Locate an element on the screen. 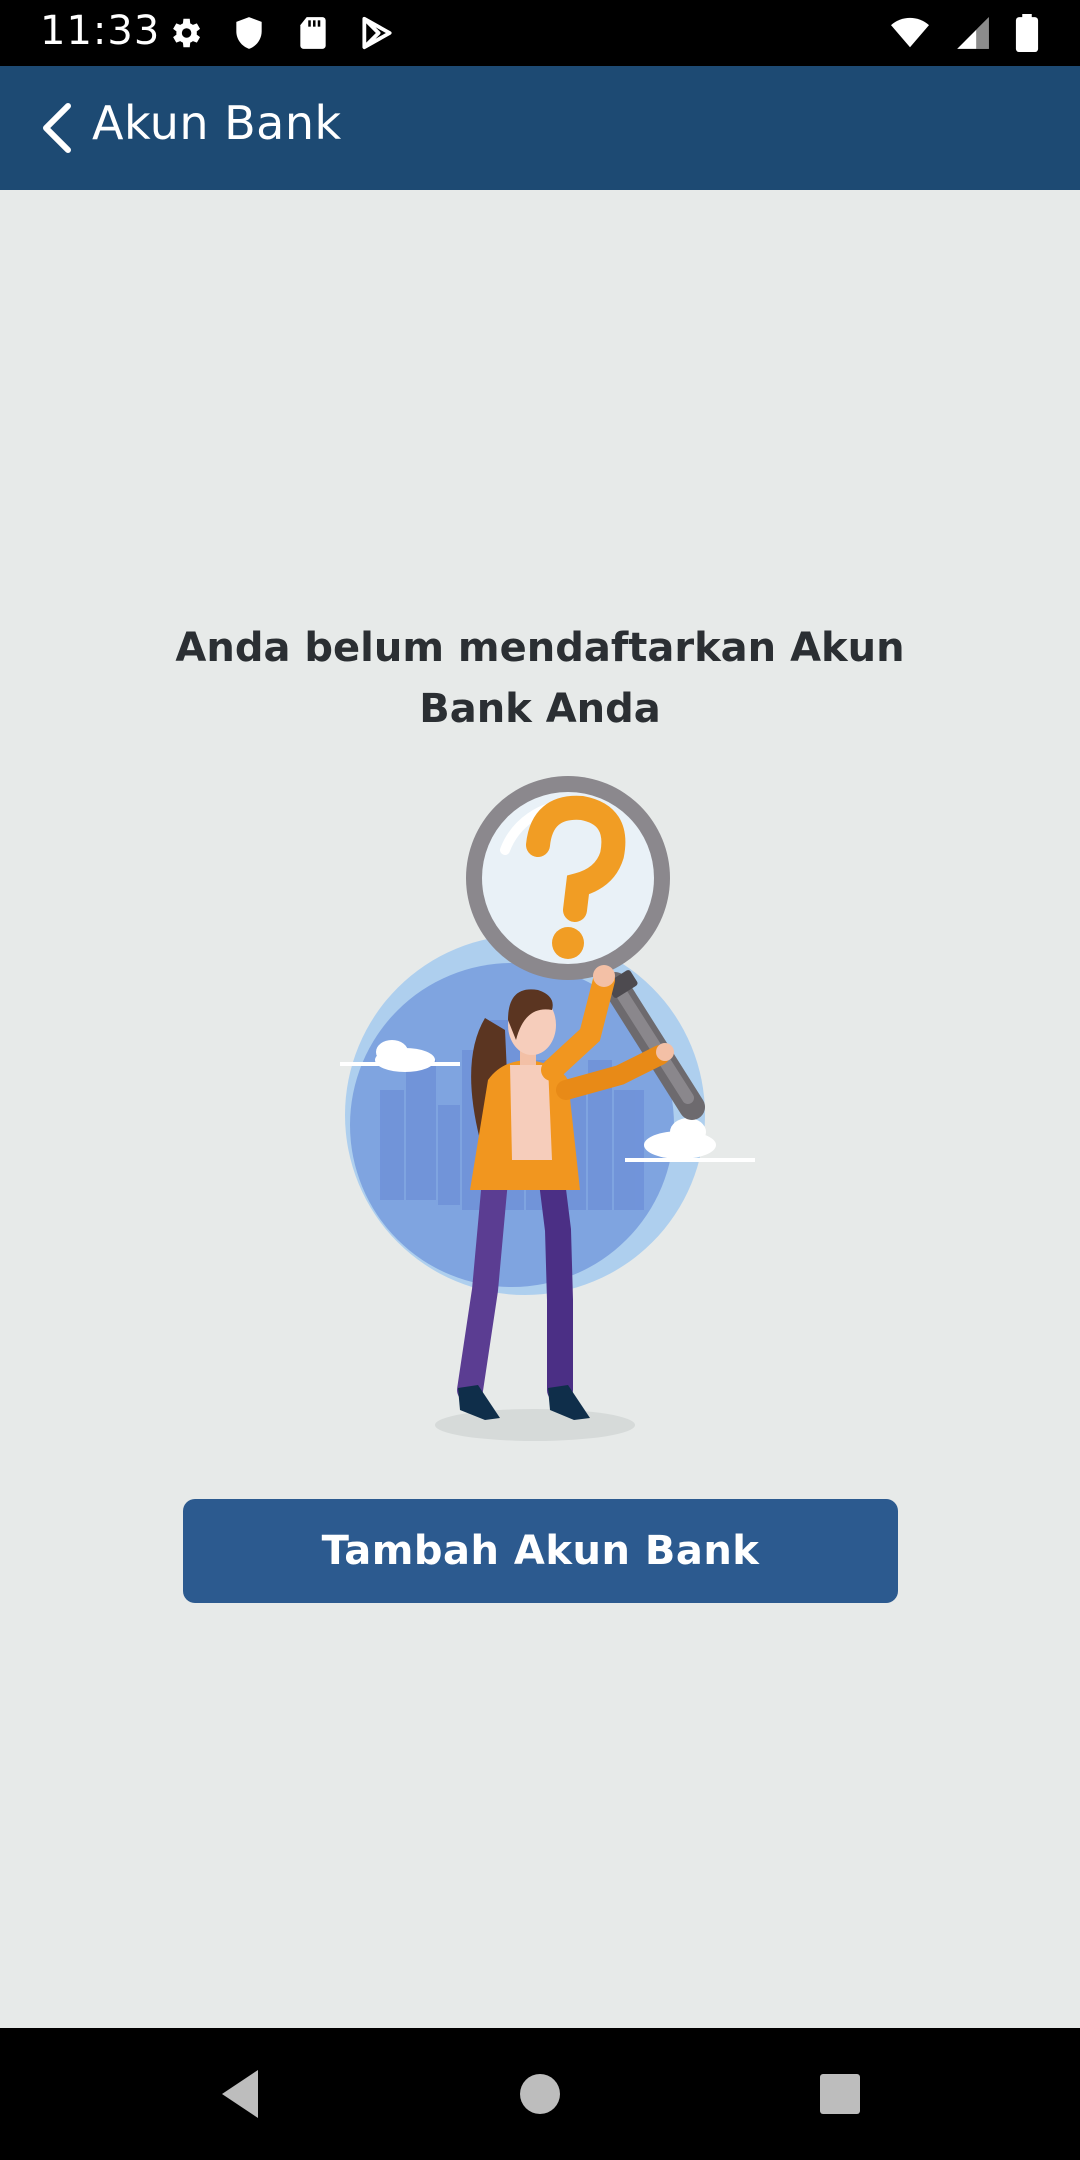 Image resolution: width=1080 pixels, height=2160 pixels. wifi-icon is located at coordinates (910, 32).